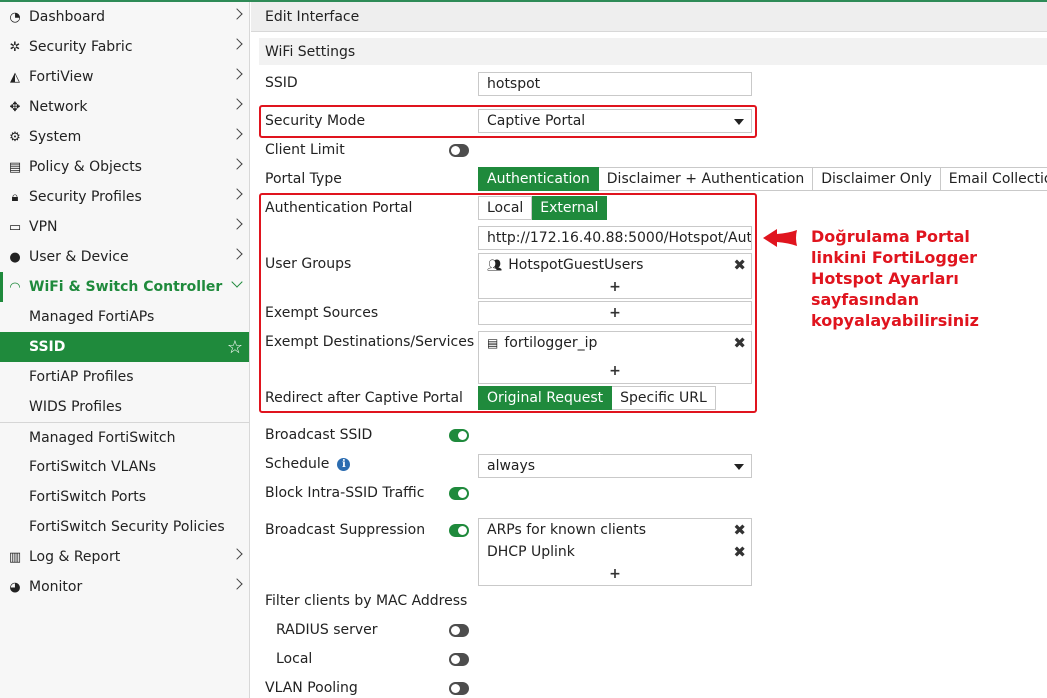  What do you see at coordinates (124, 437) in the screenshot?
I see `sidebar-subitem-managed-fortiswitch: Managed FortiSwitch` at bounding box center [124, 437].